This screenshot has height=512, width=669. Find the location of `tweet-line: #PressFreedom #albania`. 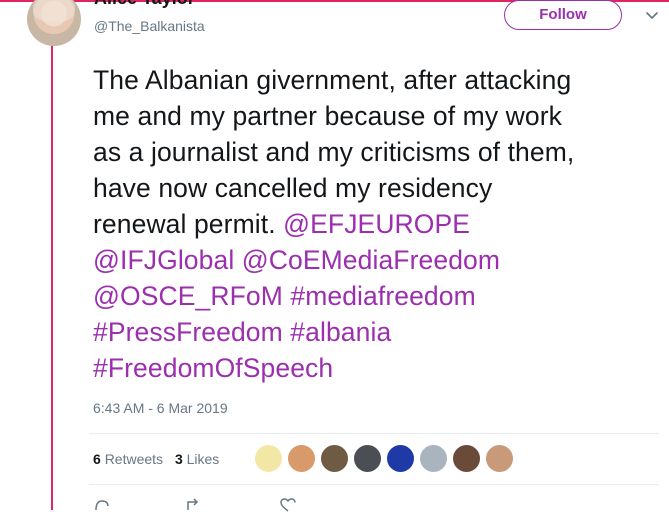

tweet-line: #PressFreedom #albania is located at coordinates (375, 332).